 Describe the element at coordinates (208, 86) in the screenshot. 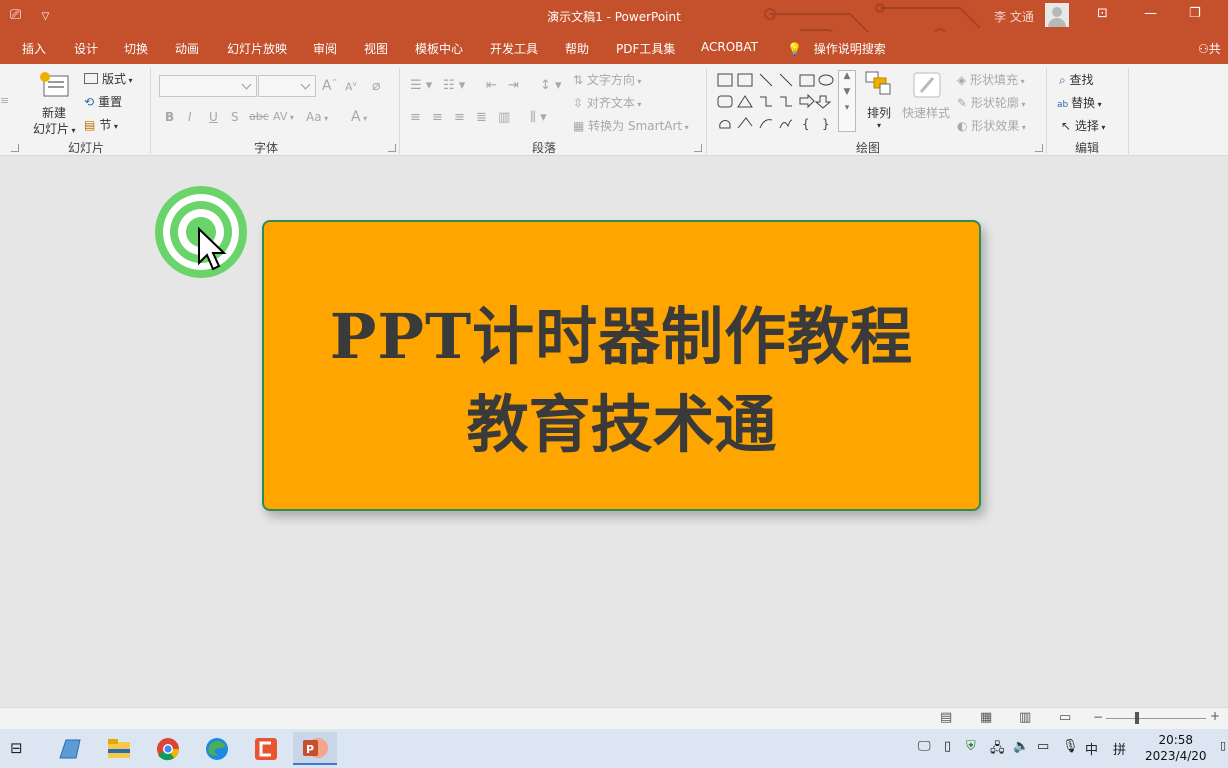

I see `font-name-combo` at that location.